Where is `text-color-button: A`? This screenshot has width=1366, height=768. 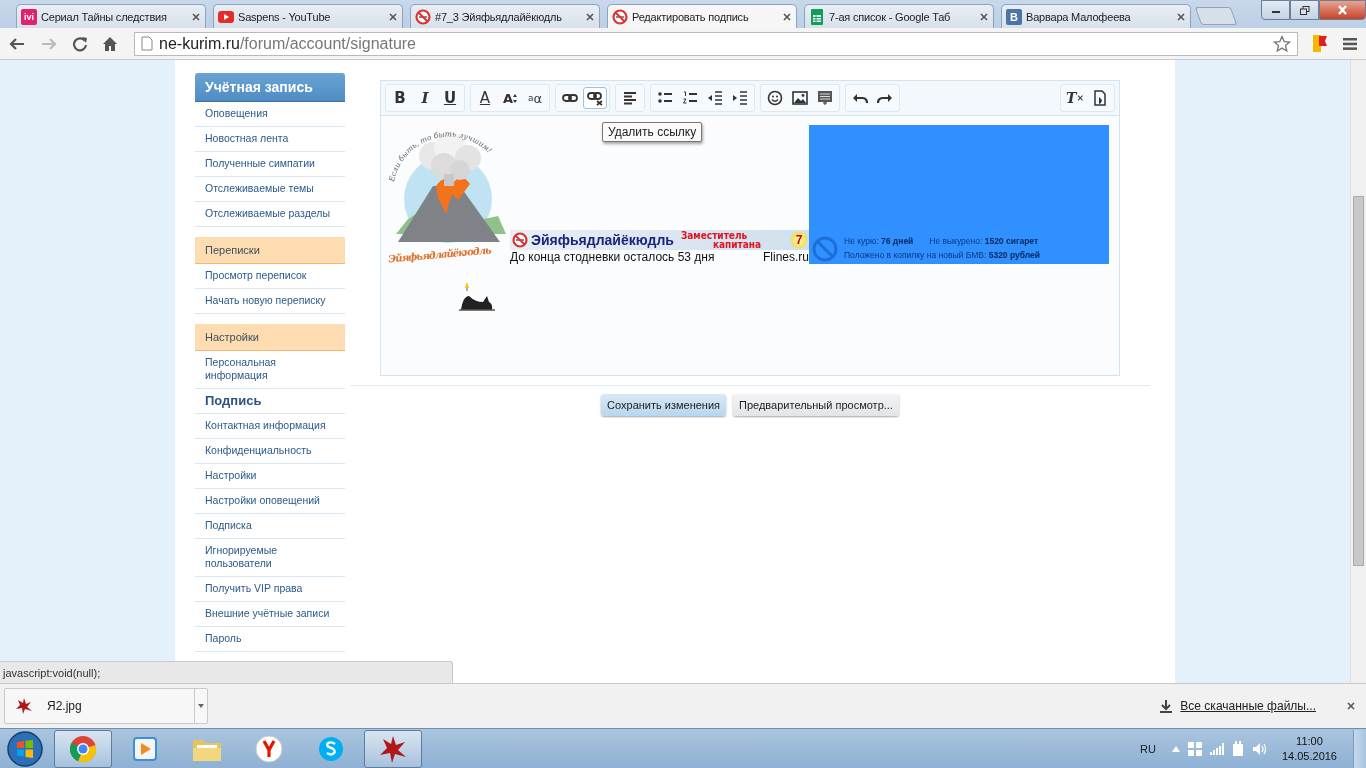 text-color-button: A is located at coordinates (485, 98).